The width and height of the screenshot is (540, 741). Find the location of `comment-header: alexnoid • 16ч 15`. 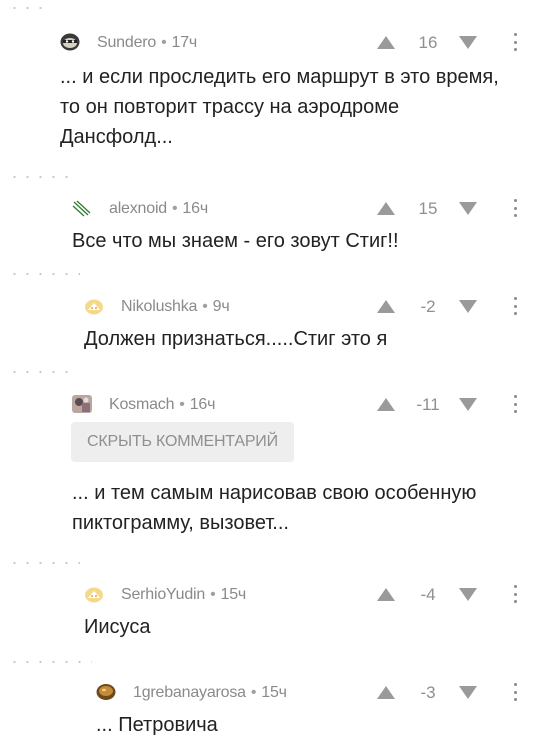

comment-header: alexnoid • 16ч 15 is located at coordinates (306, 208).